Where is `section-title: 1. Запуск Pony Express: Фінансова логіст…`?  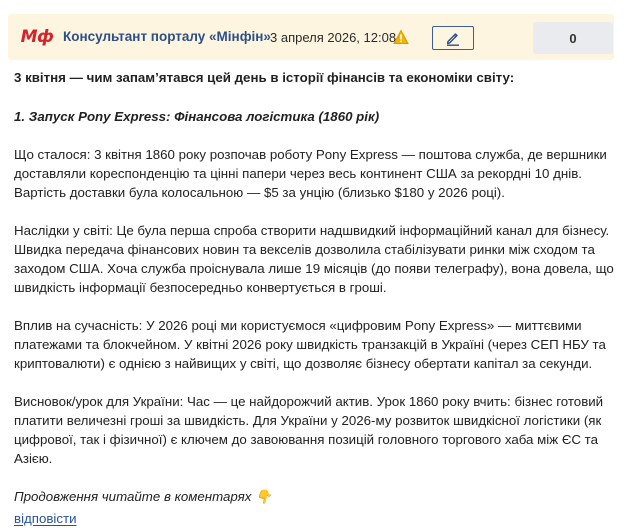 section-title: 1. Запуск Pony Express: Фінансова логіст… is located at coordinates (197, 116).